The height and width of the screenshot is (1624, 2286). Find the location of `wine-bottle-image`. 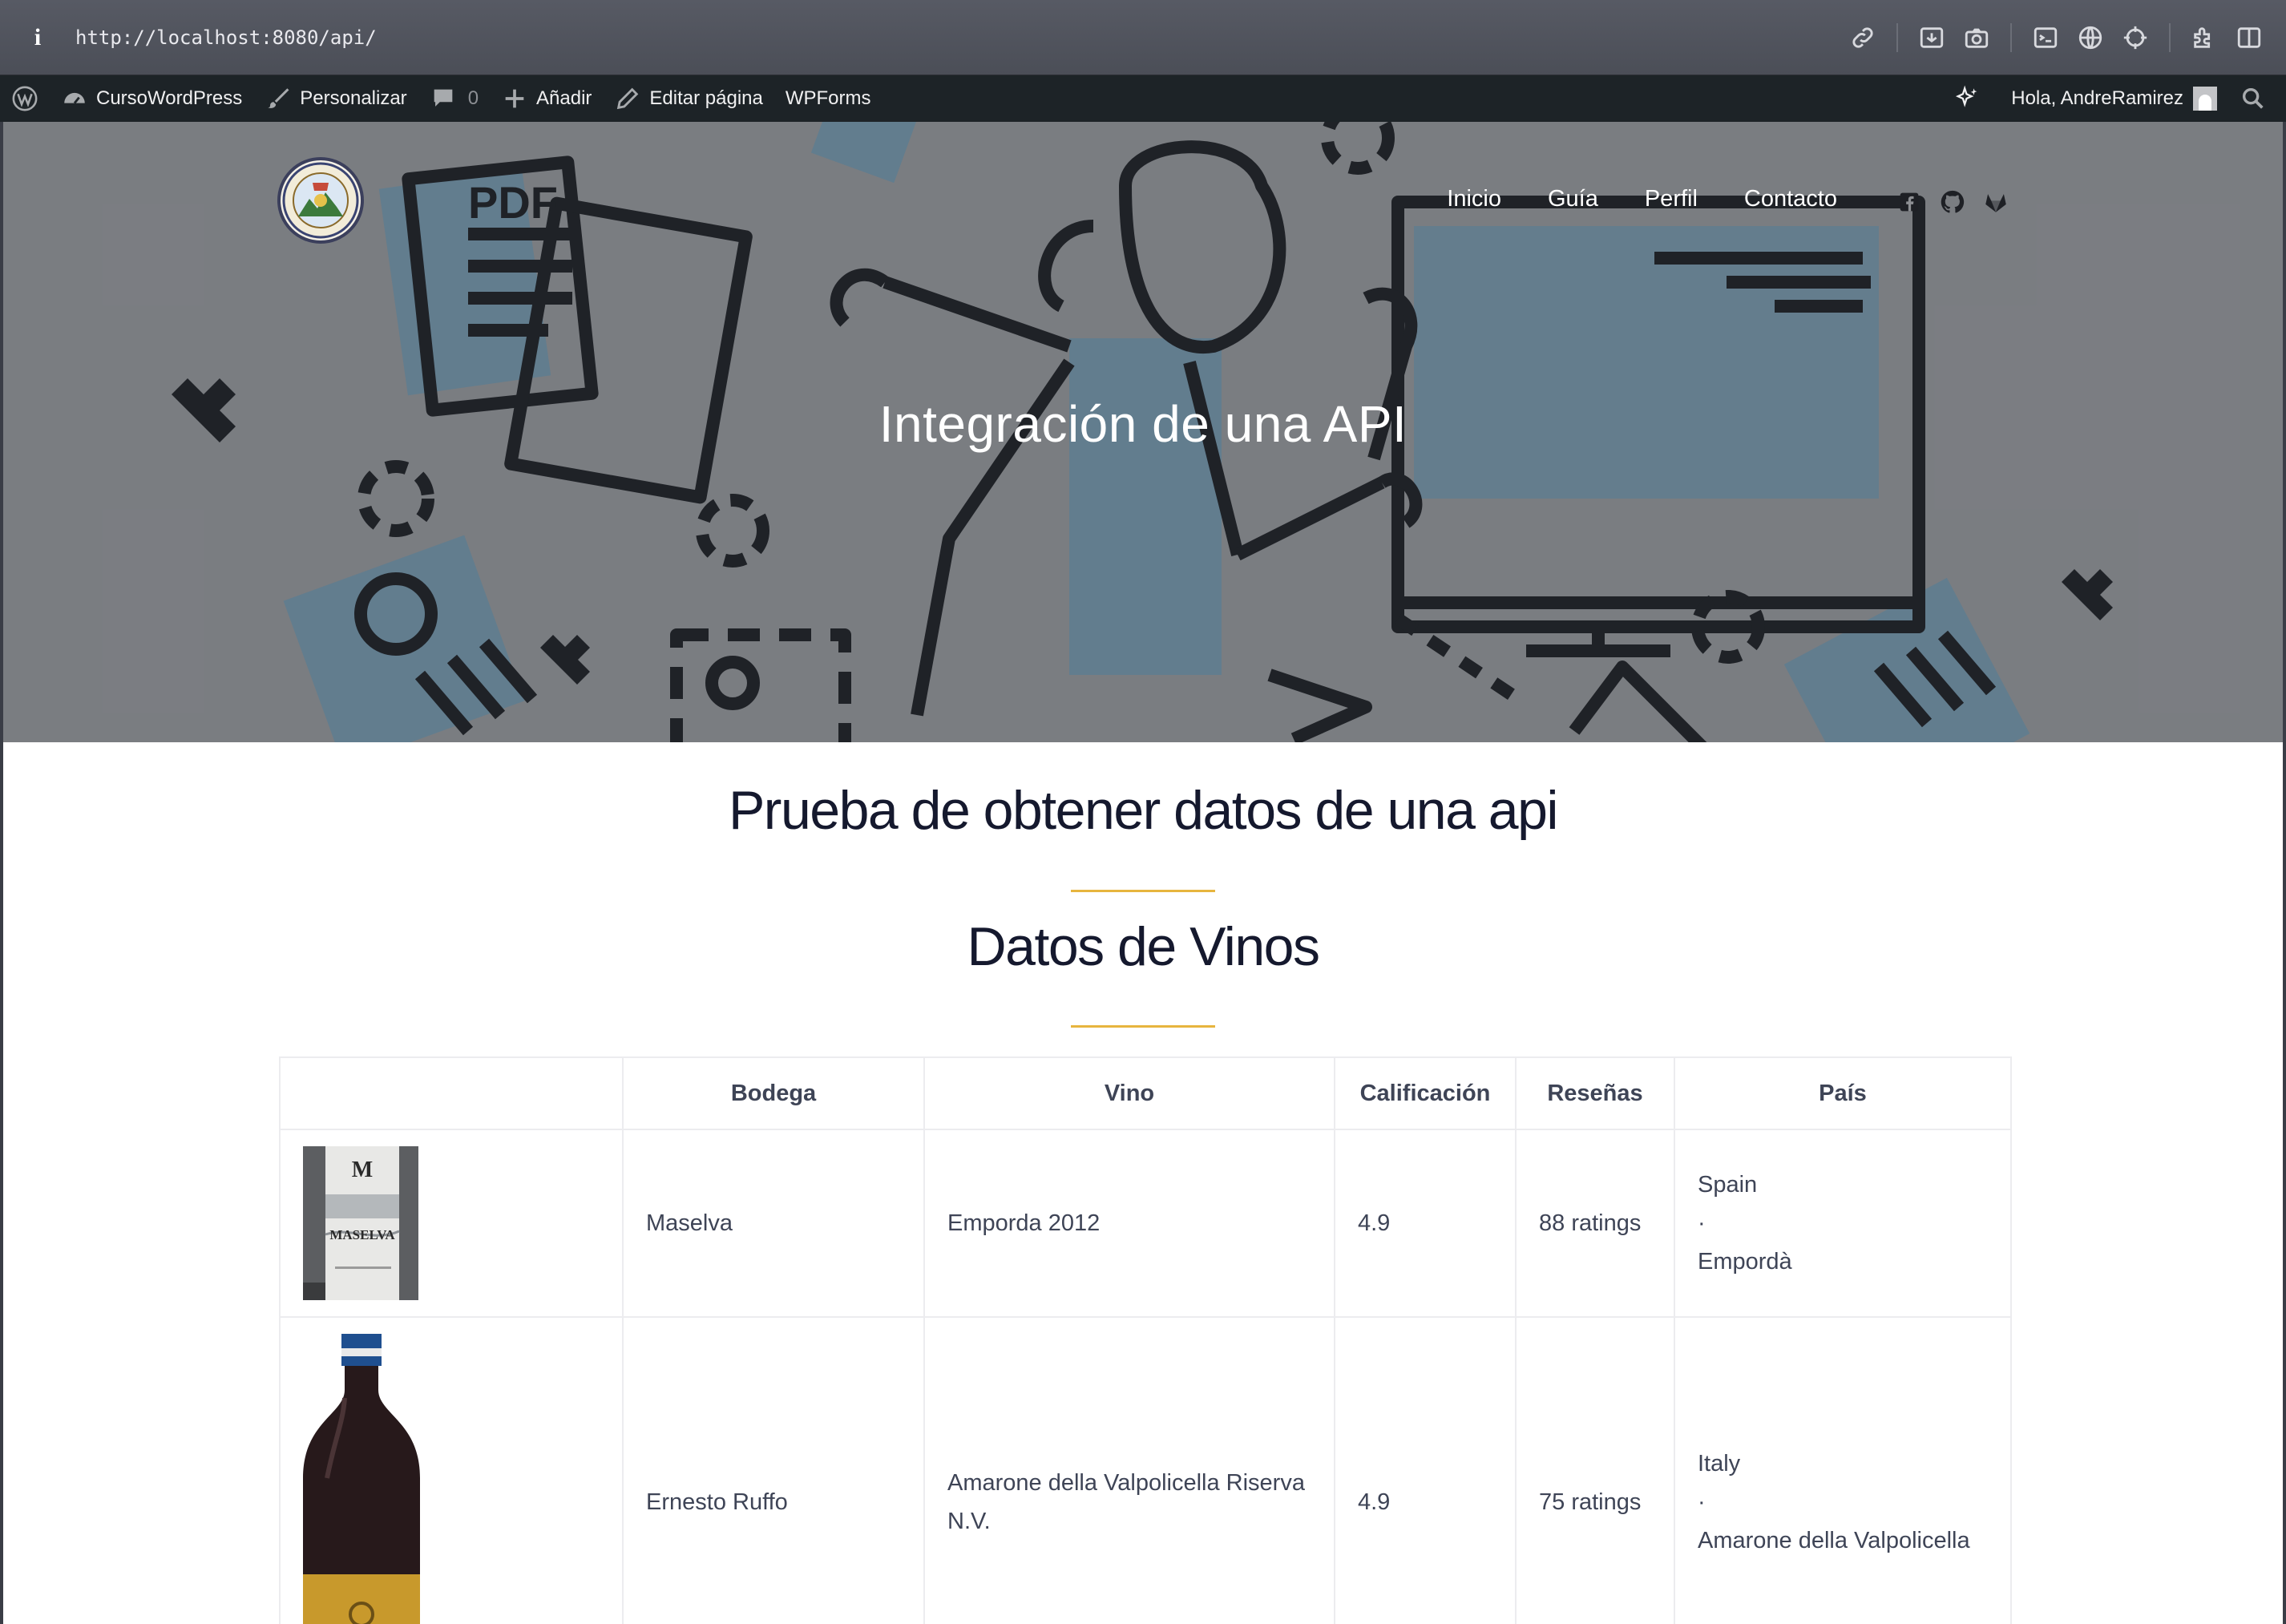

wine-bottle-image is located at coordinates (361, 1479).